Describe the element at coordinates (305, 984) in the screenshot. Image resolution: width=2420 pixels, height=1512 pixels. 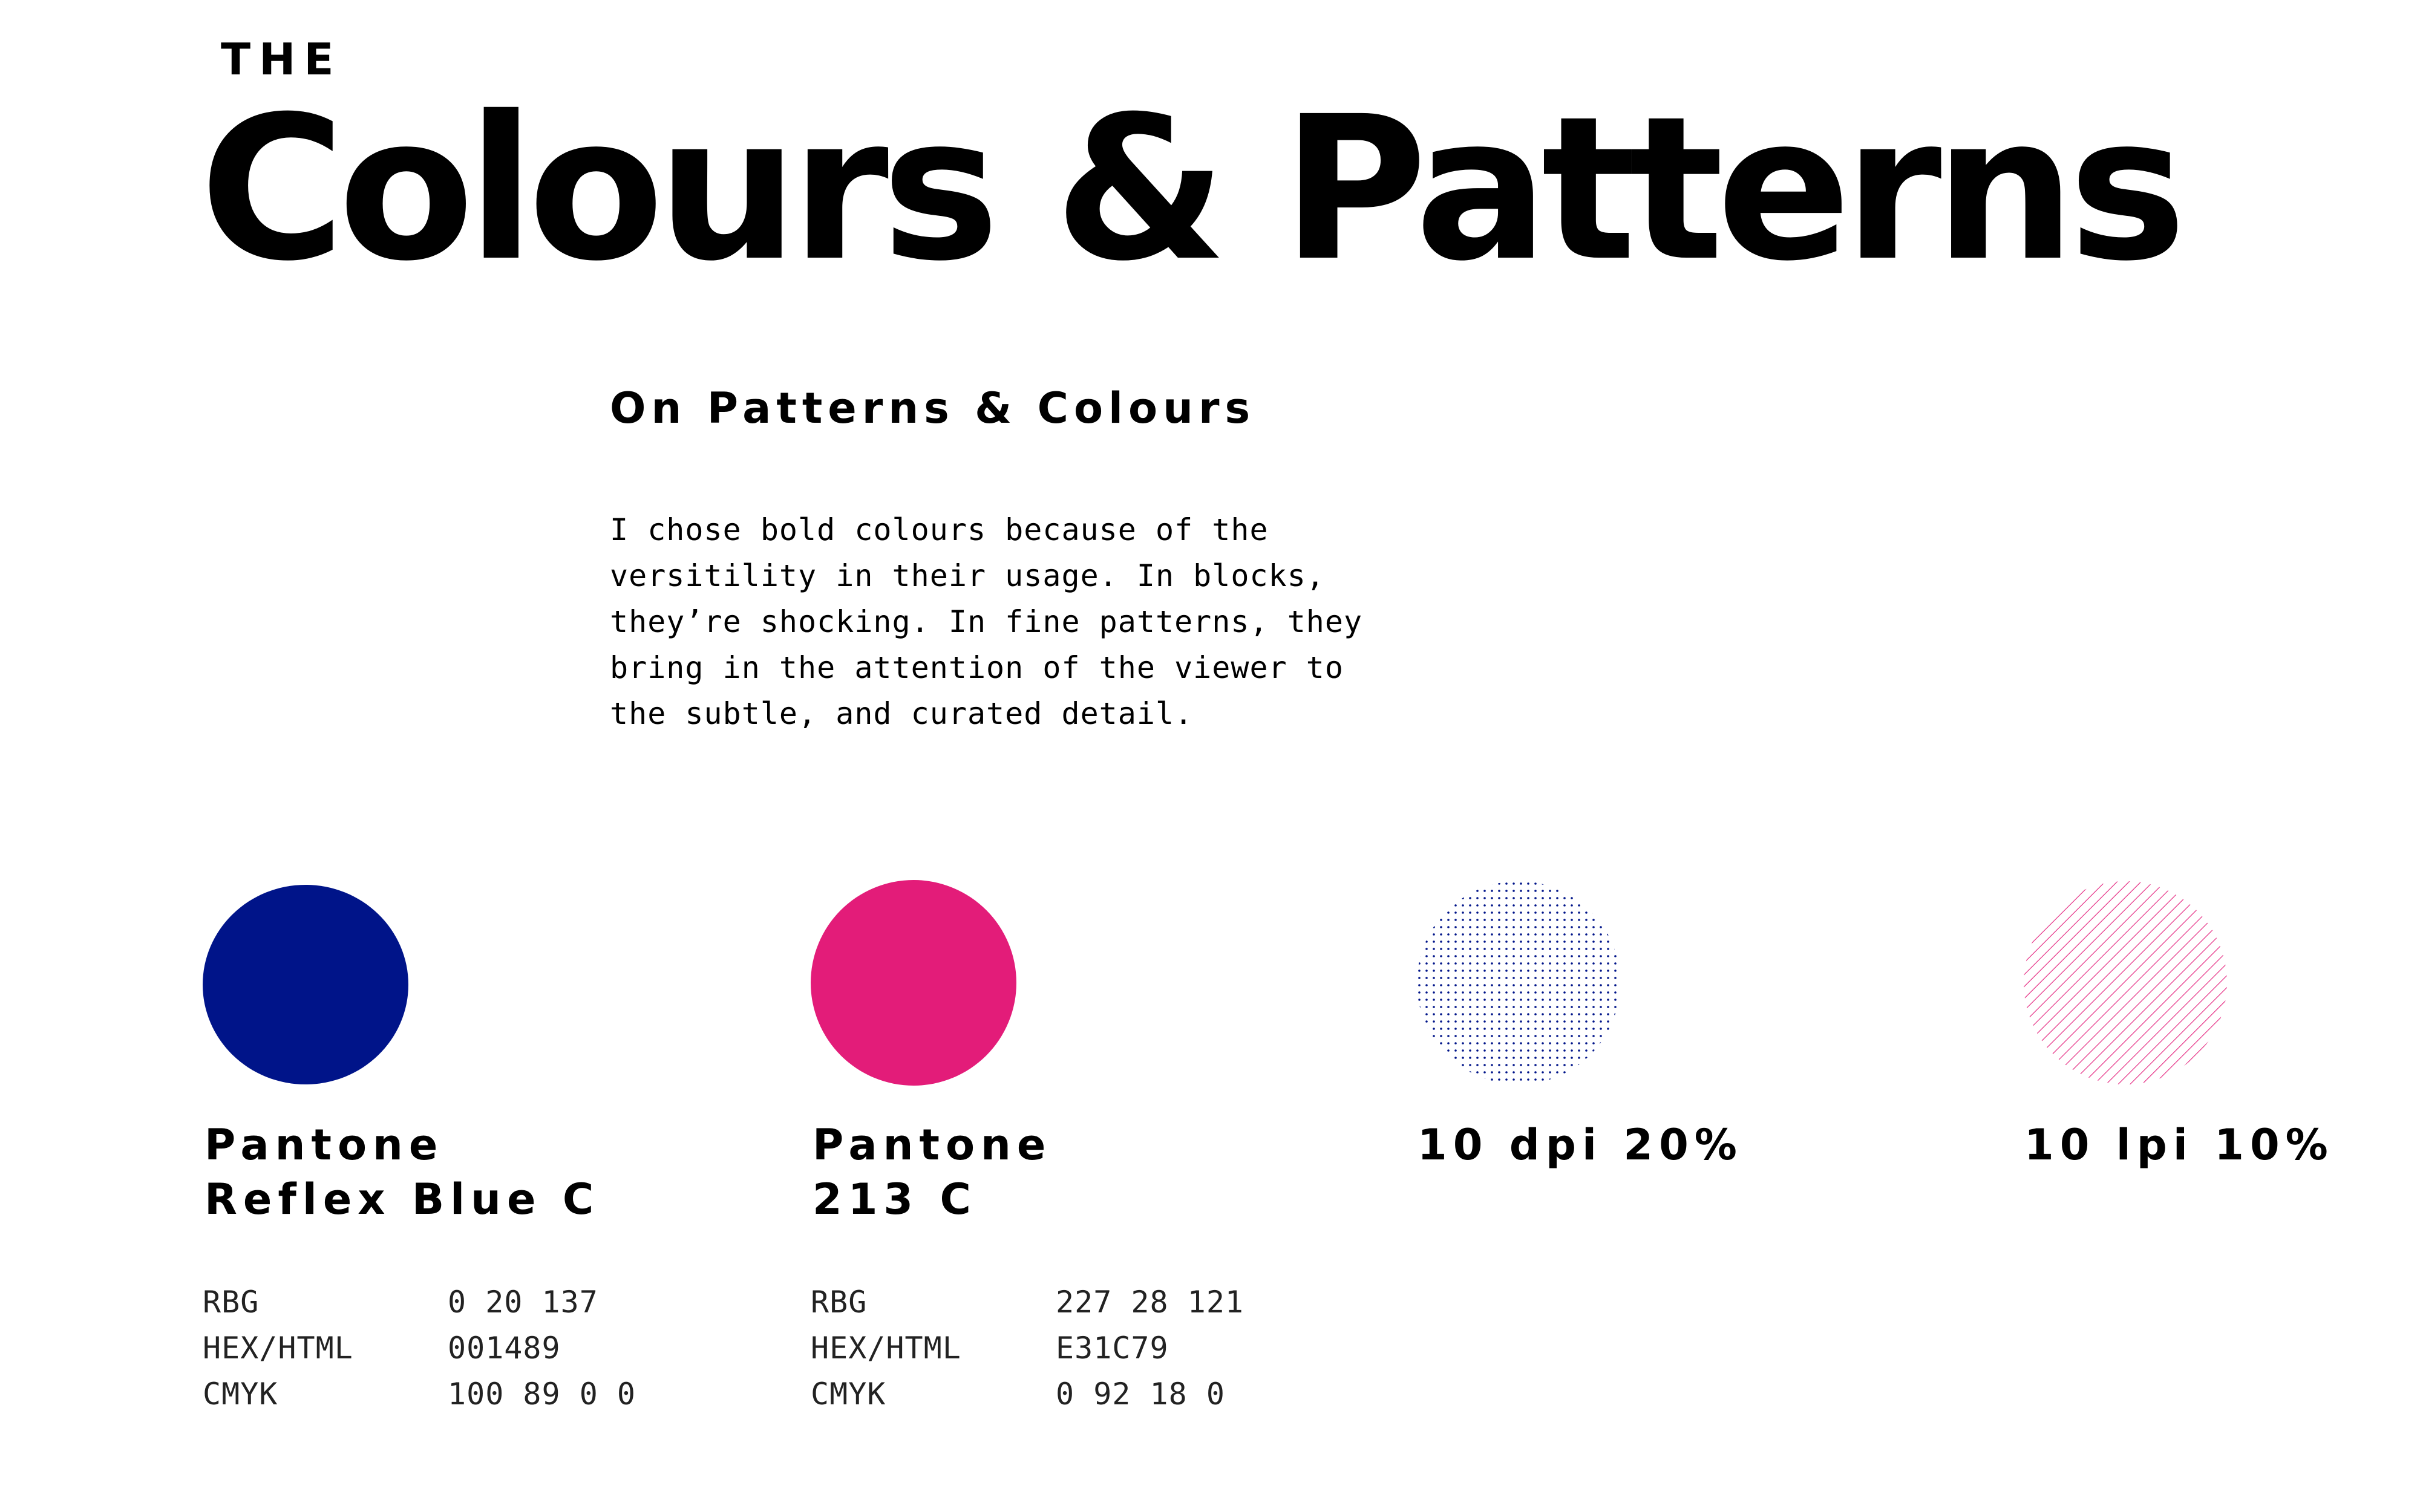
I see `reflex-blue-swatch` at that location.